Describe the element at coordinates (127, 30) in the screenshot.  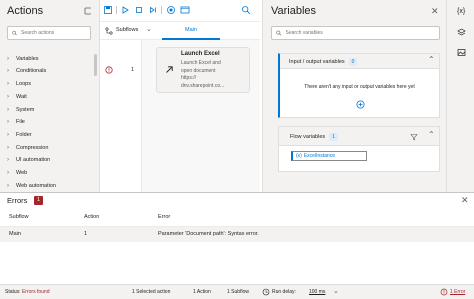
I see `subflows-dropdown: Subflows` at that location.